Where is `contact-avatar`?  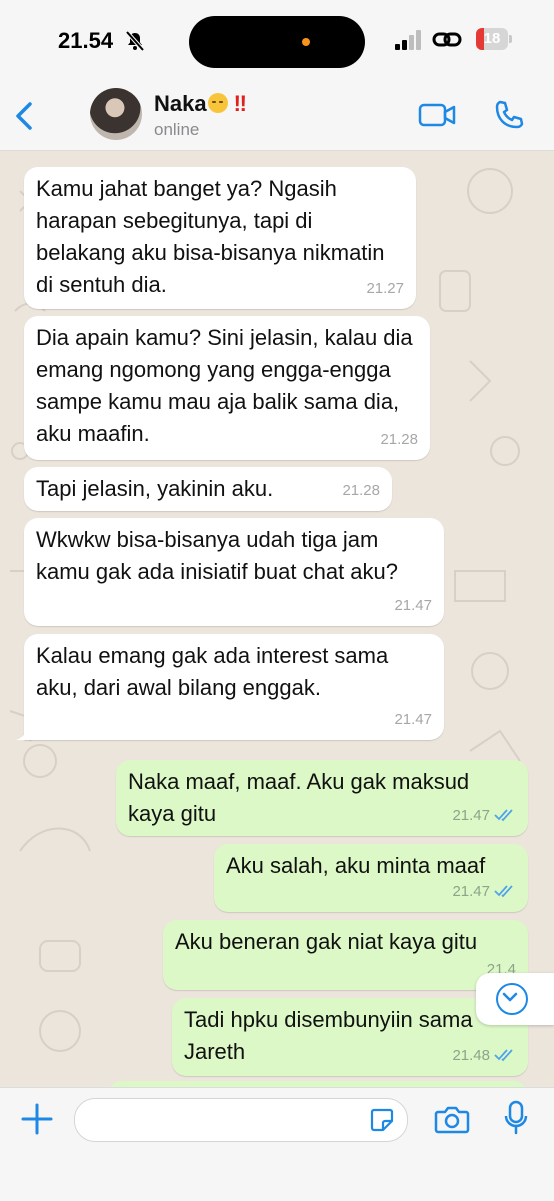 contact-avatar is located at coordinates (116, 114).